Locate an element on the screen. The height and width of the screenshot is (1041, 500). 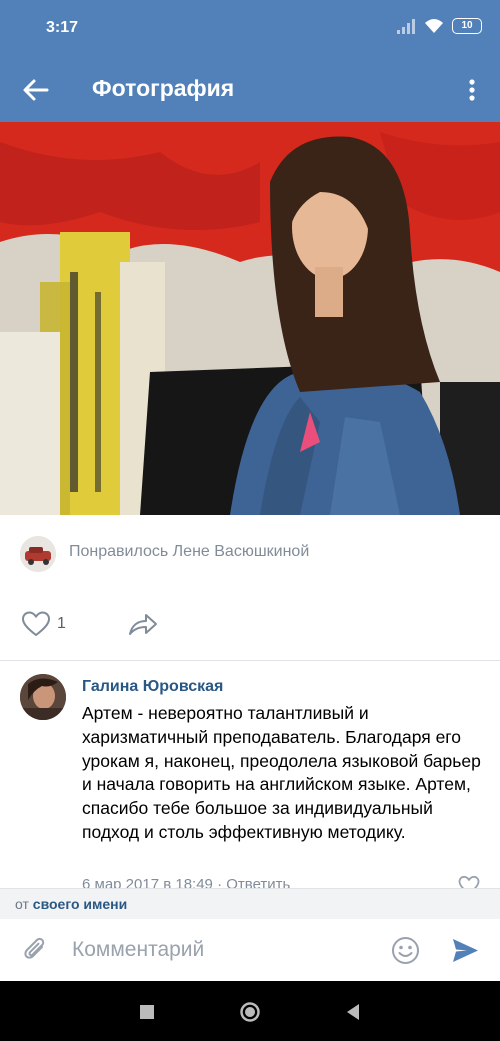
comment-composer is located at coordinates (250, 950).